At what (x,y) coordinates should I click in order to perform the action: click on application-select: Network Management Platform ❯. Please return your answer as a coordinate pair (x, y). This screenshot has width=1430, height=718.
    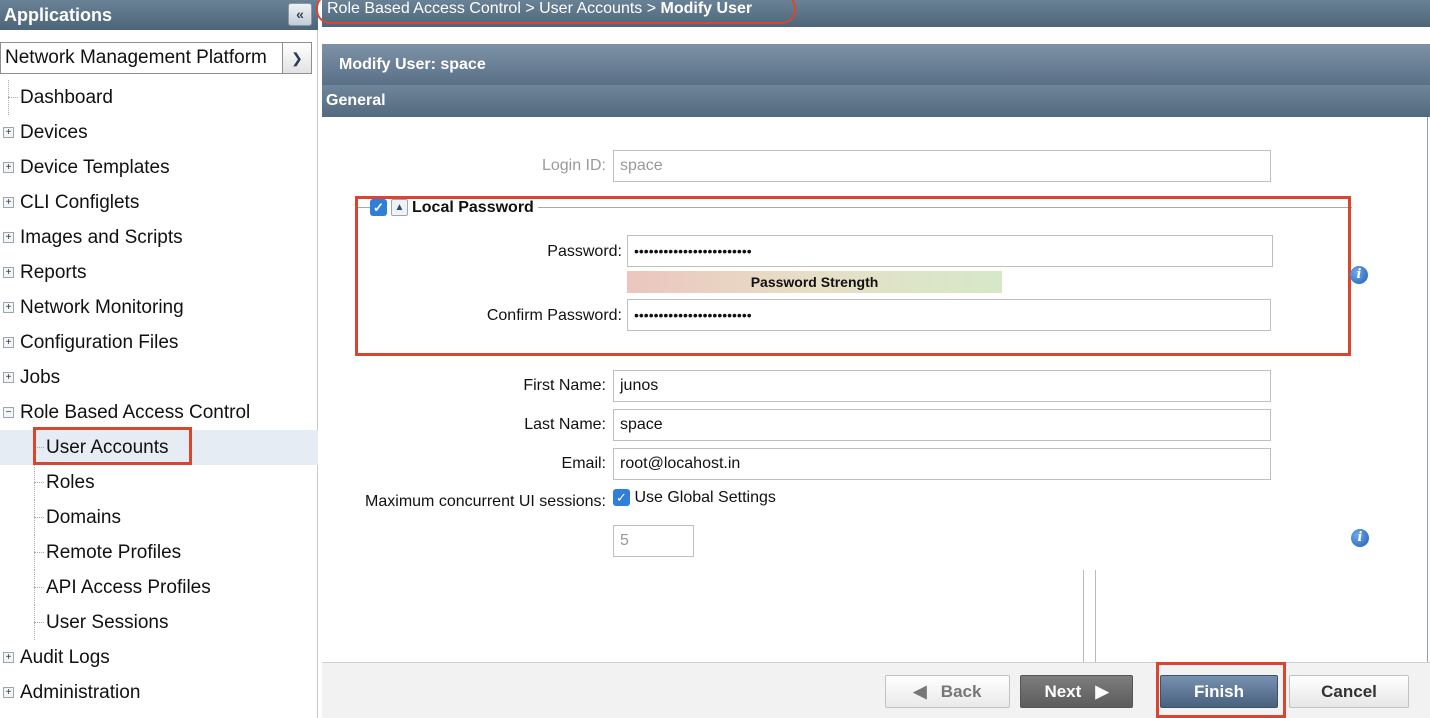
    Looking at the image, I should click on (156, 58).